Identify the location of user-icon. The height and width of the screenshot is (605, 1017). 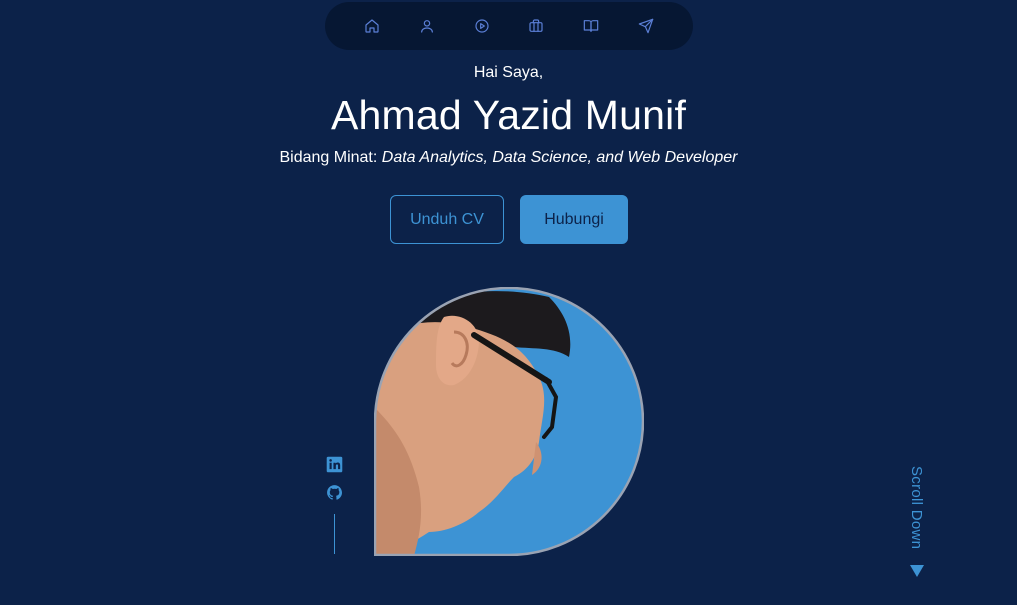
(427, 26).